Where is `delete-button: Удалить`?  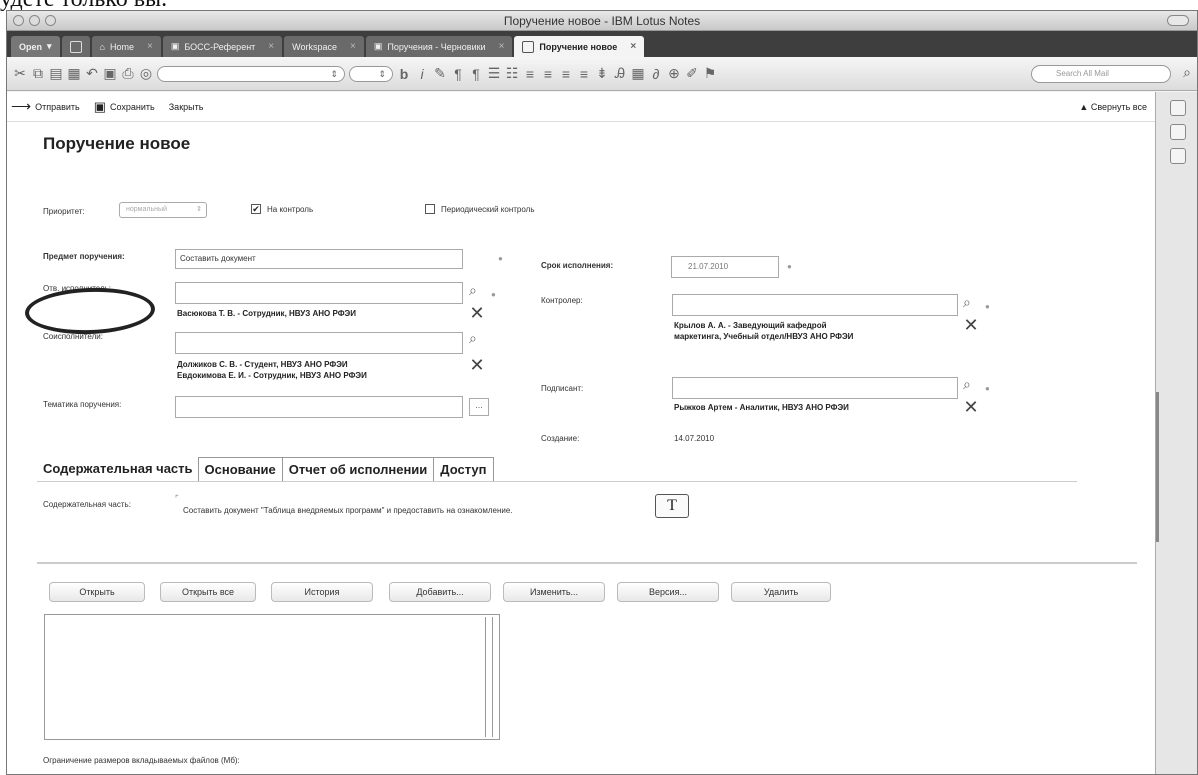 delete-button: Удалить is located at coordinates (781, 592).